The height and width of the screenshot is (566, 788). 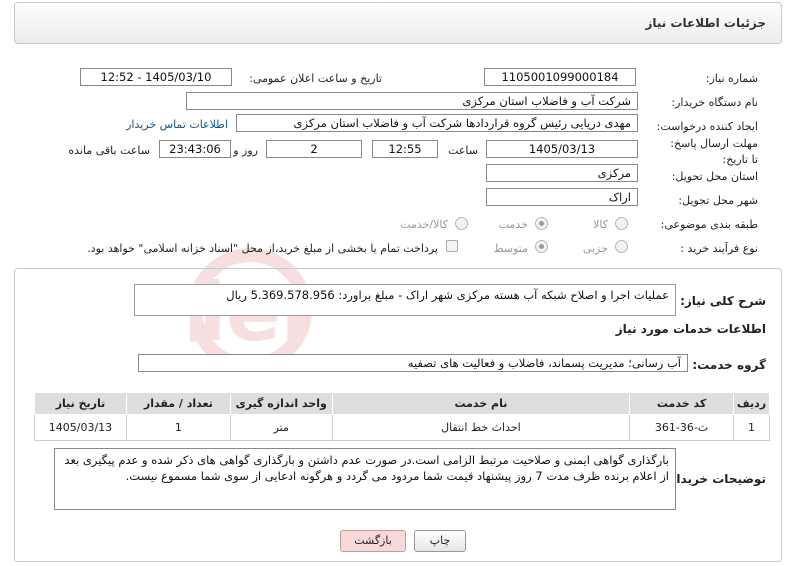 I want to click on province-label: استان محل تحویل:, so click(x=714, y=176).